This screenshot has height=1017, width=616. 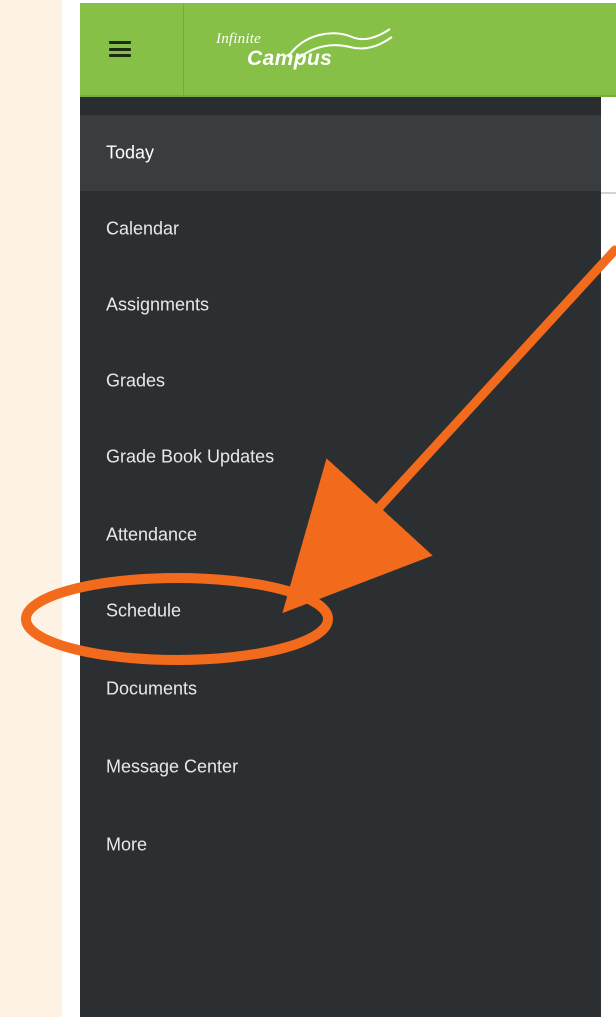 What do you see at coordinates (152, 534) in the screenshot?
I see `sidebar-item-label: Attendance` at bounding box center [152, 534].